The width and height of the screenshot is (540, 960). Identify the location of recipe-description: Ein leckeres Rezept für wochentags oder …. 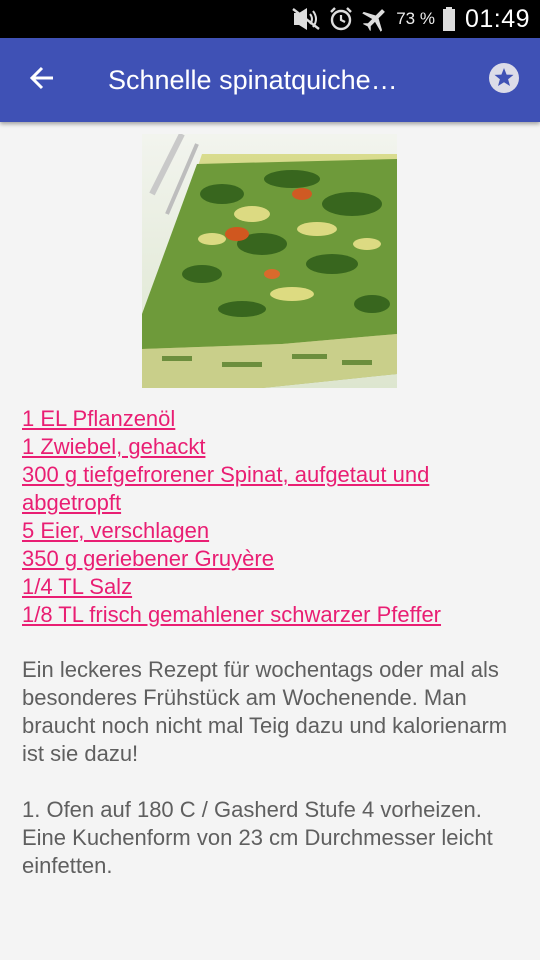
(265, 711).